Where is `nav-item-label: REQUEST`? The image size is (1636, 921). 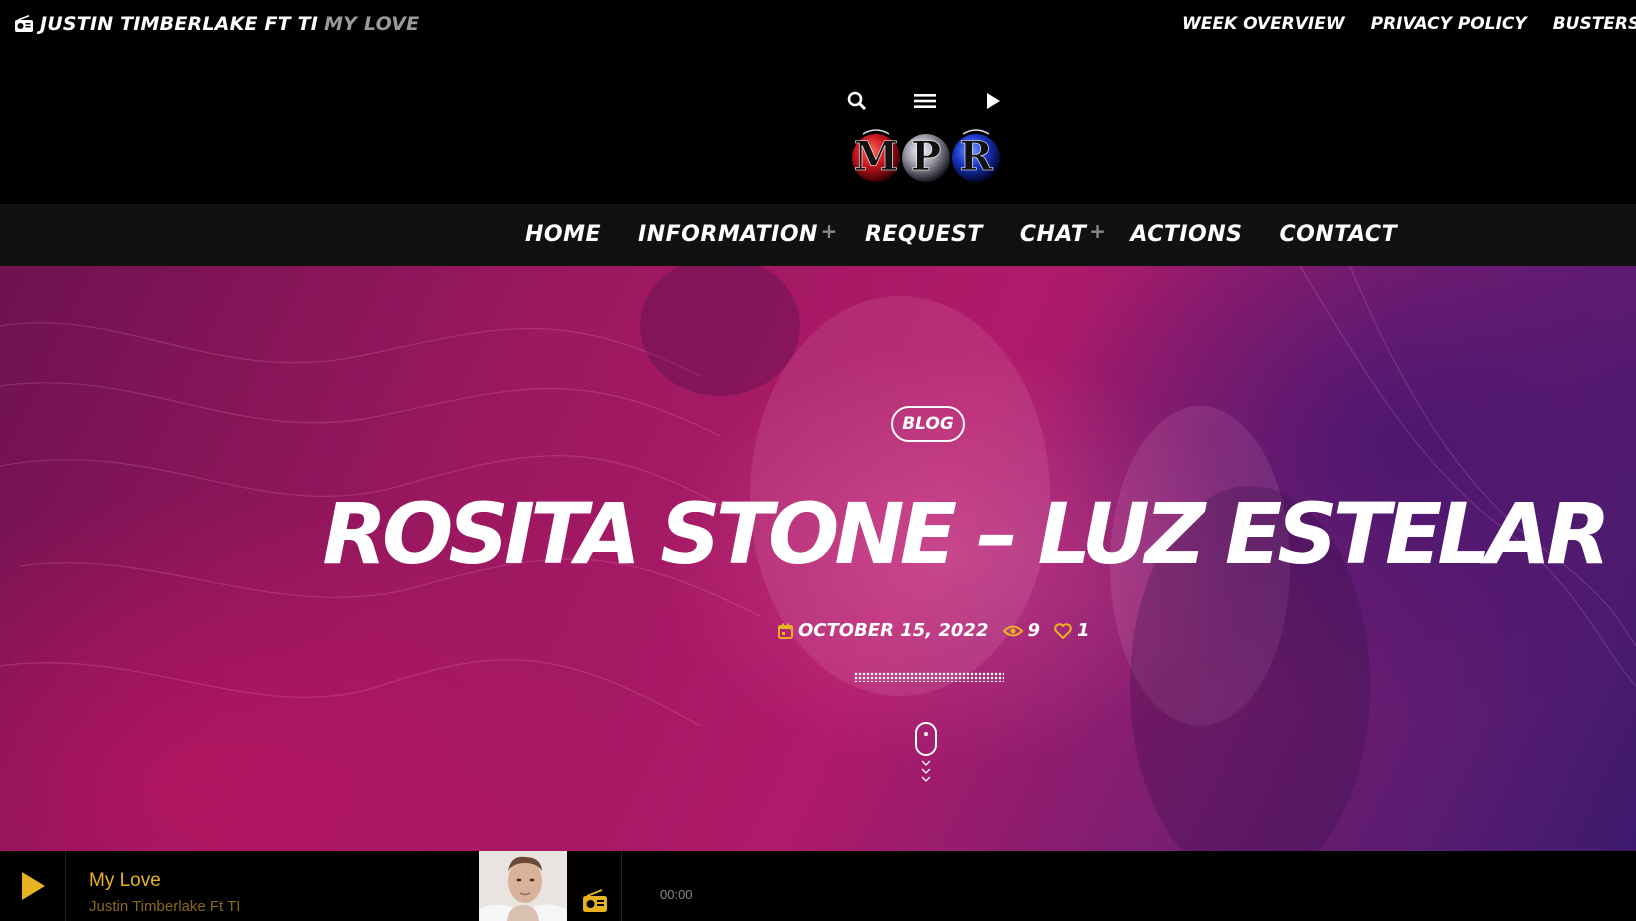 nav-item-label: REQUEST is located at coordinates (923, 234).